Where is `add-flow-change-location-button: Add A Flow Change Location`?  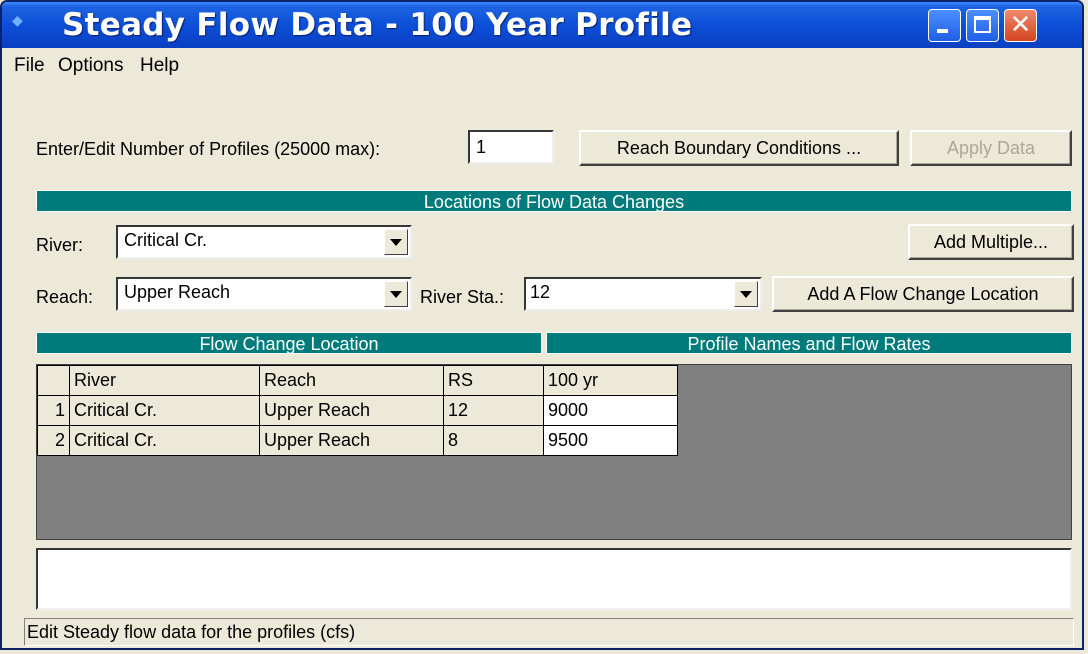 add-flow-change-location-button: Add A Flow Change Location is located at coordinates (923, 294).